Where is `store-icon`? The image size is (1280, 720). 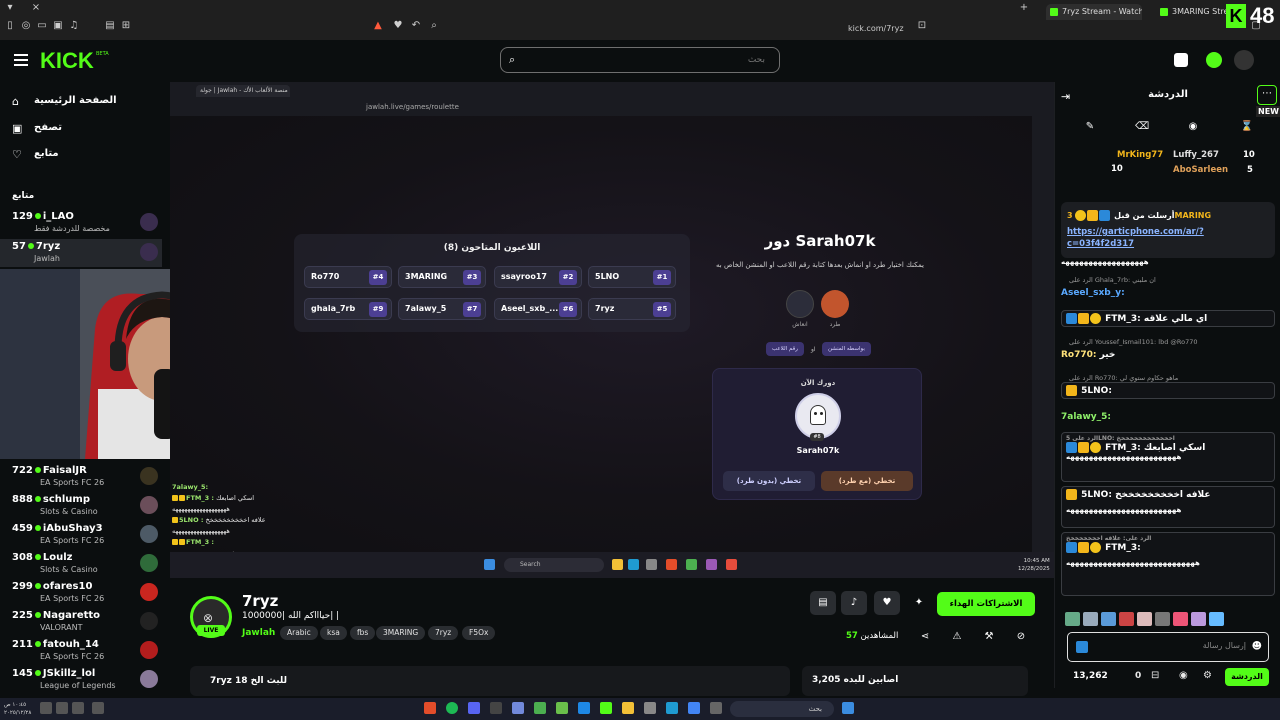 store-icon is located at coordinates (650, 708).